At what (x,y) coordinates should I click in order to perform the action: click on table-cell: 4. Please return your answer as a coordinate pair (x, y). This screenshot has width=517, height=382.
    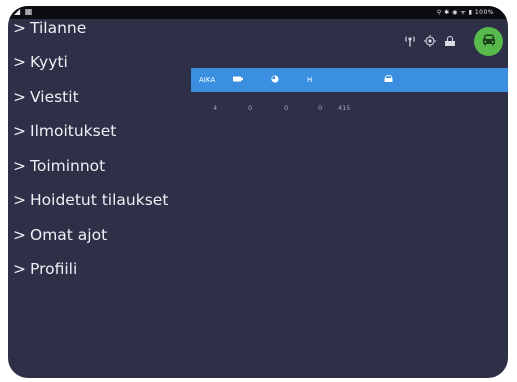
    Looking at the image, I should click on (215, 108).